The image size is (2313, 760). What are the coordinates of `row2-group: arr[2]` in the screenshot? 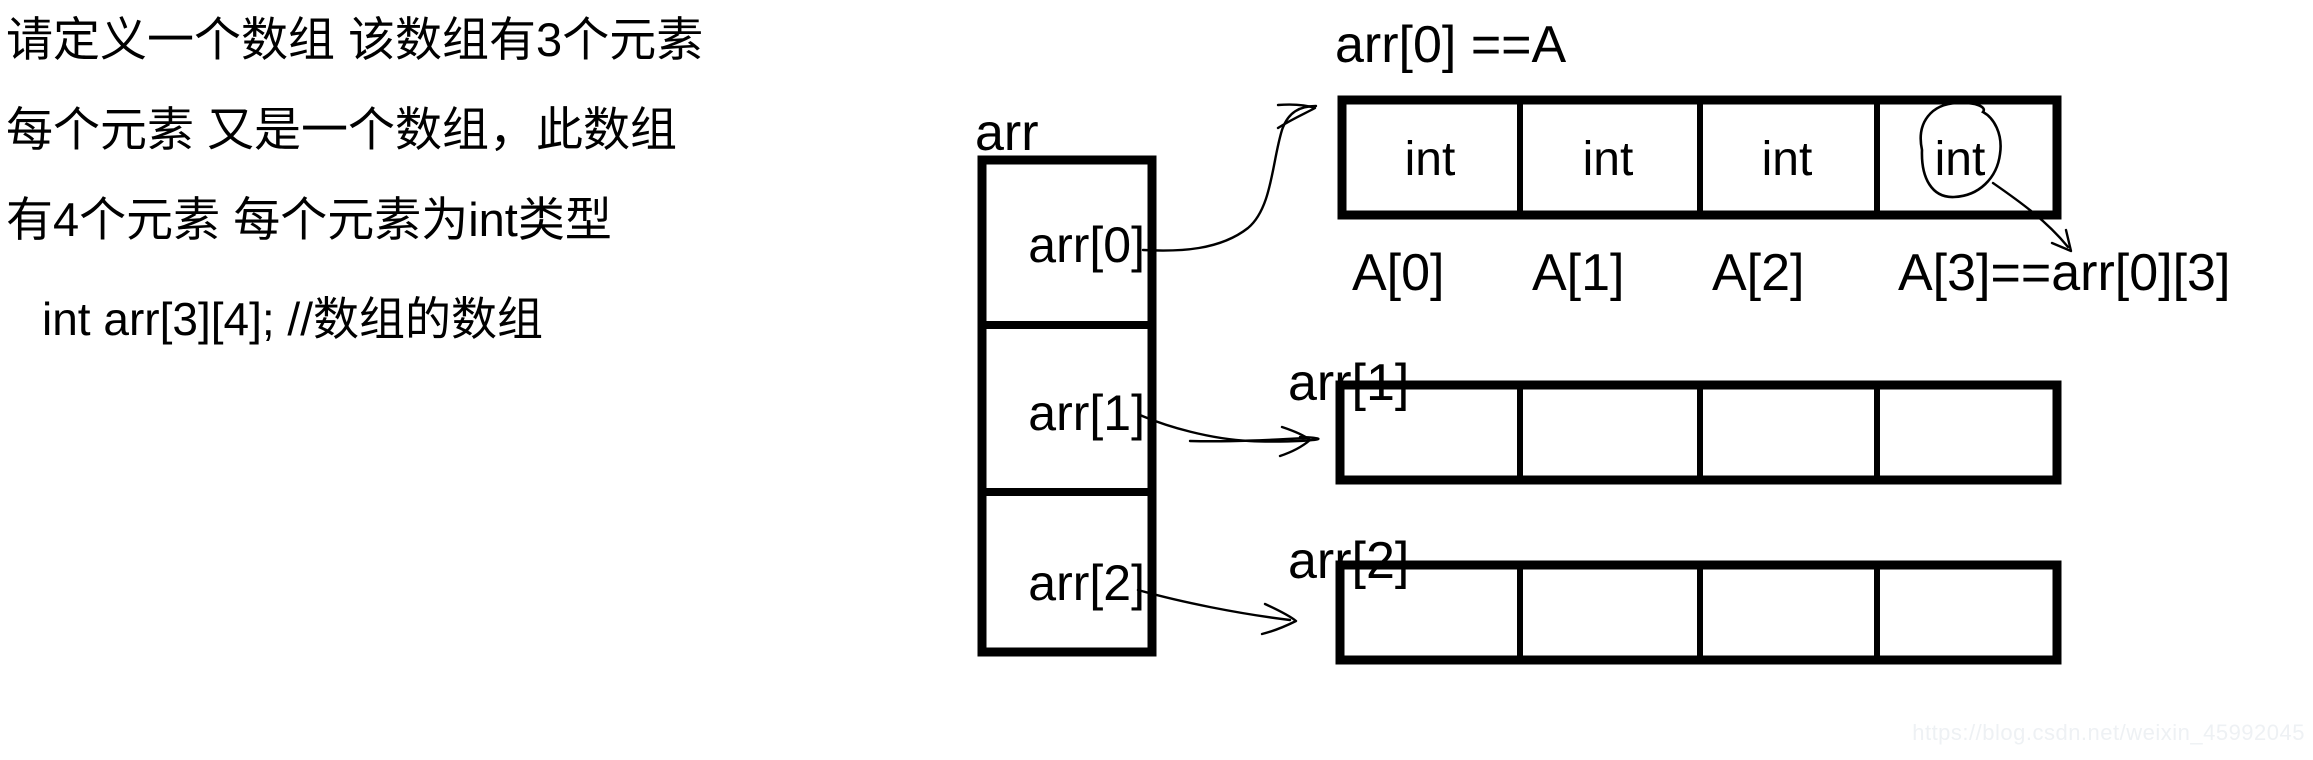 It's located at (1675, 598).